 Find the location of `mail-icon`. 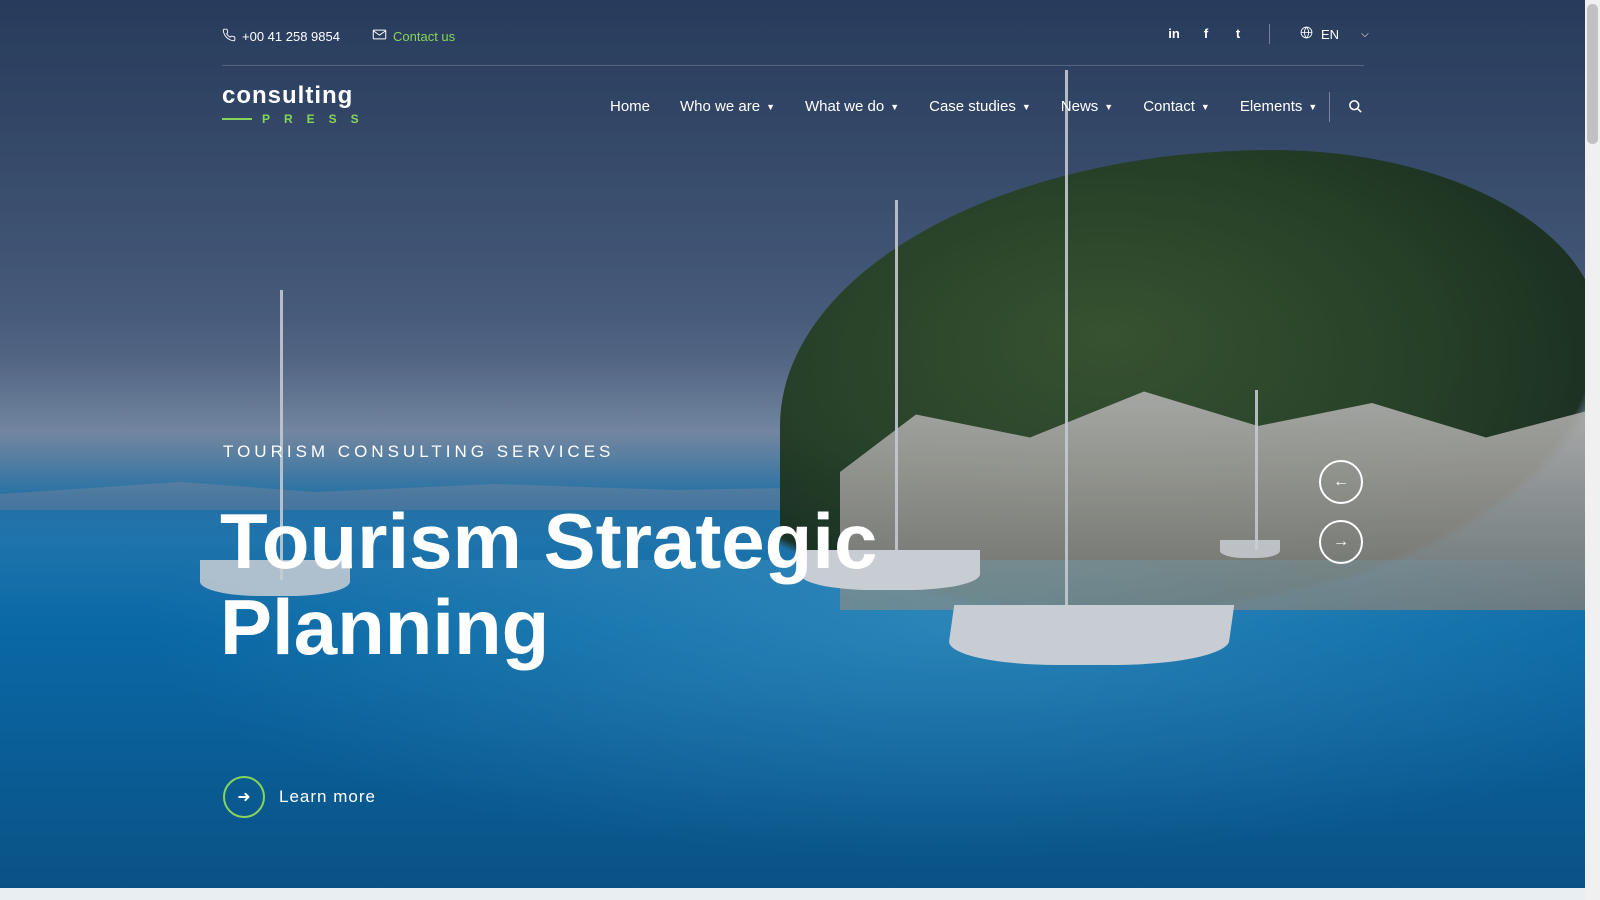

mail-icon is located at coordinates (379, 36).